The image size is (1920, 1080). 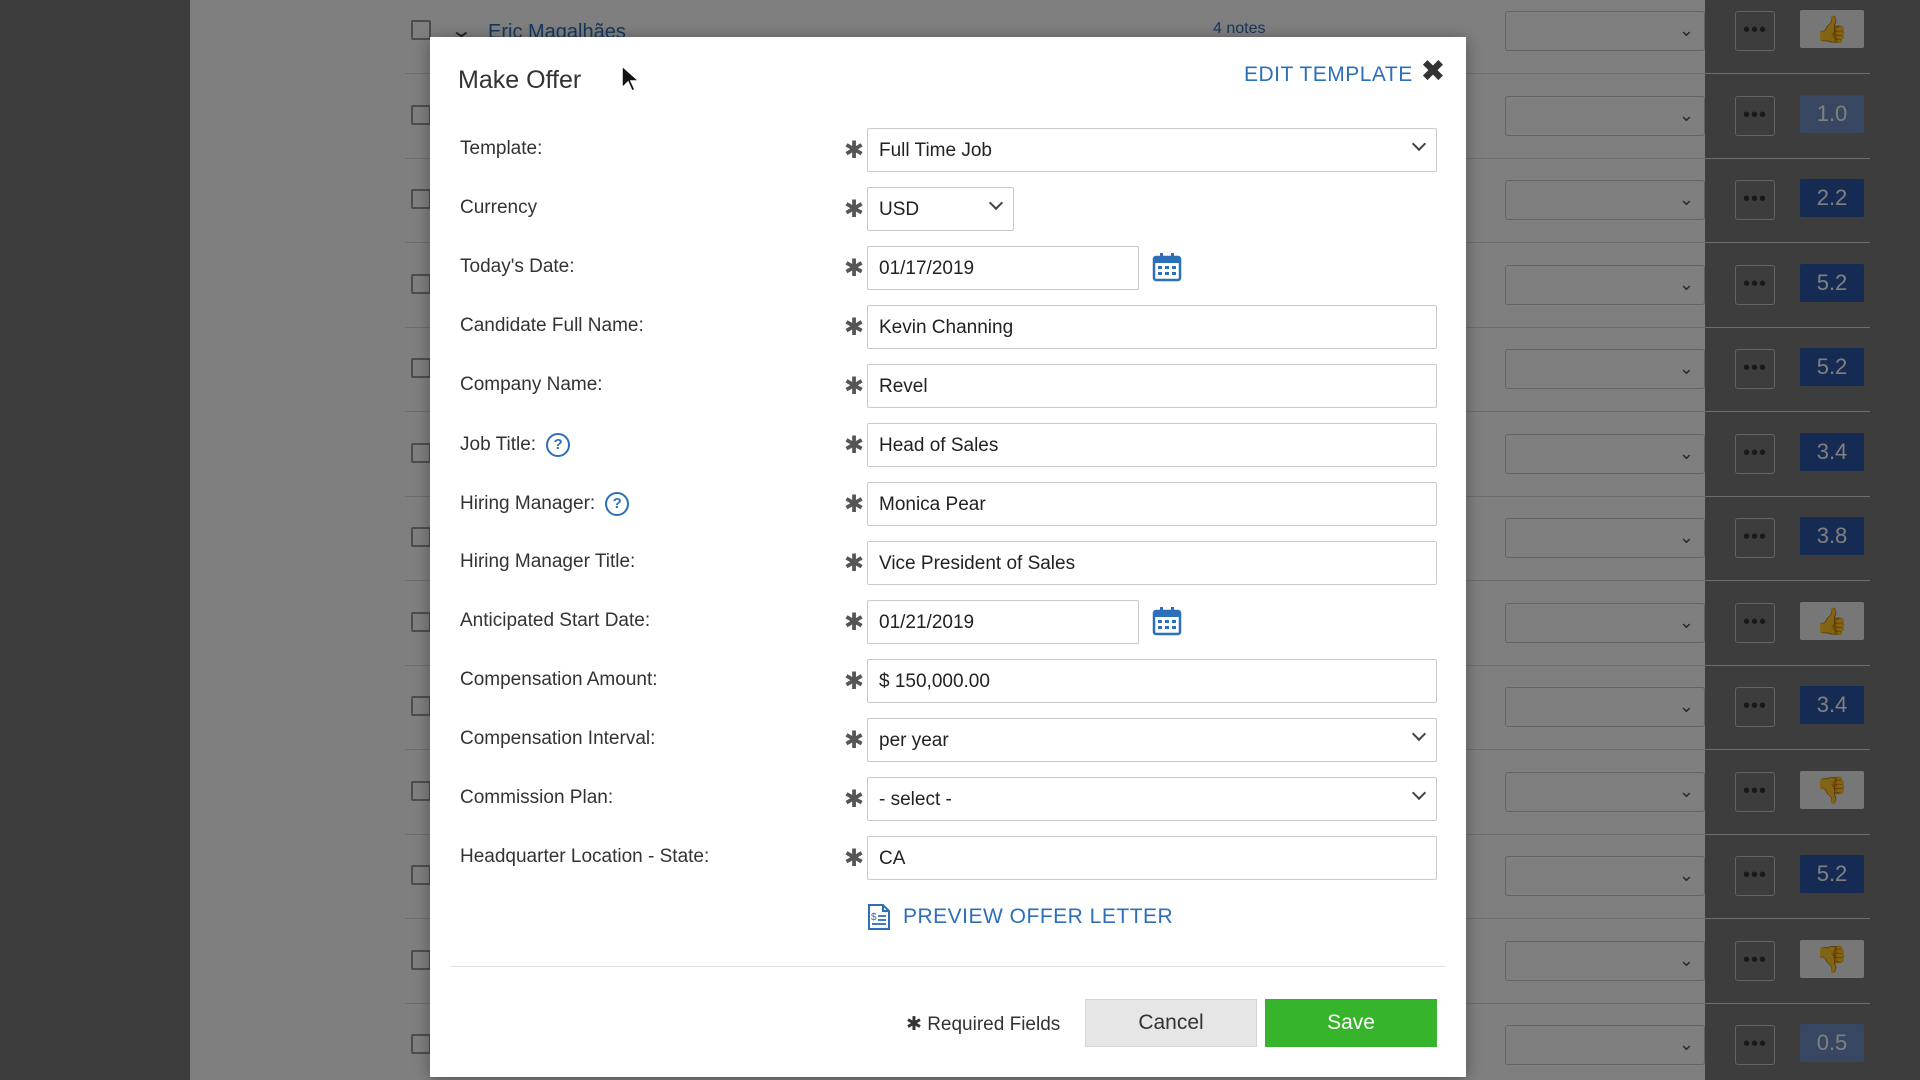 What do you see at coordinates (1351, 1023) in the screenshot?
I see `save-button: Save` at bounding box center [1351, 1023].